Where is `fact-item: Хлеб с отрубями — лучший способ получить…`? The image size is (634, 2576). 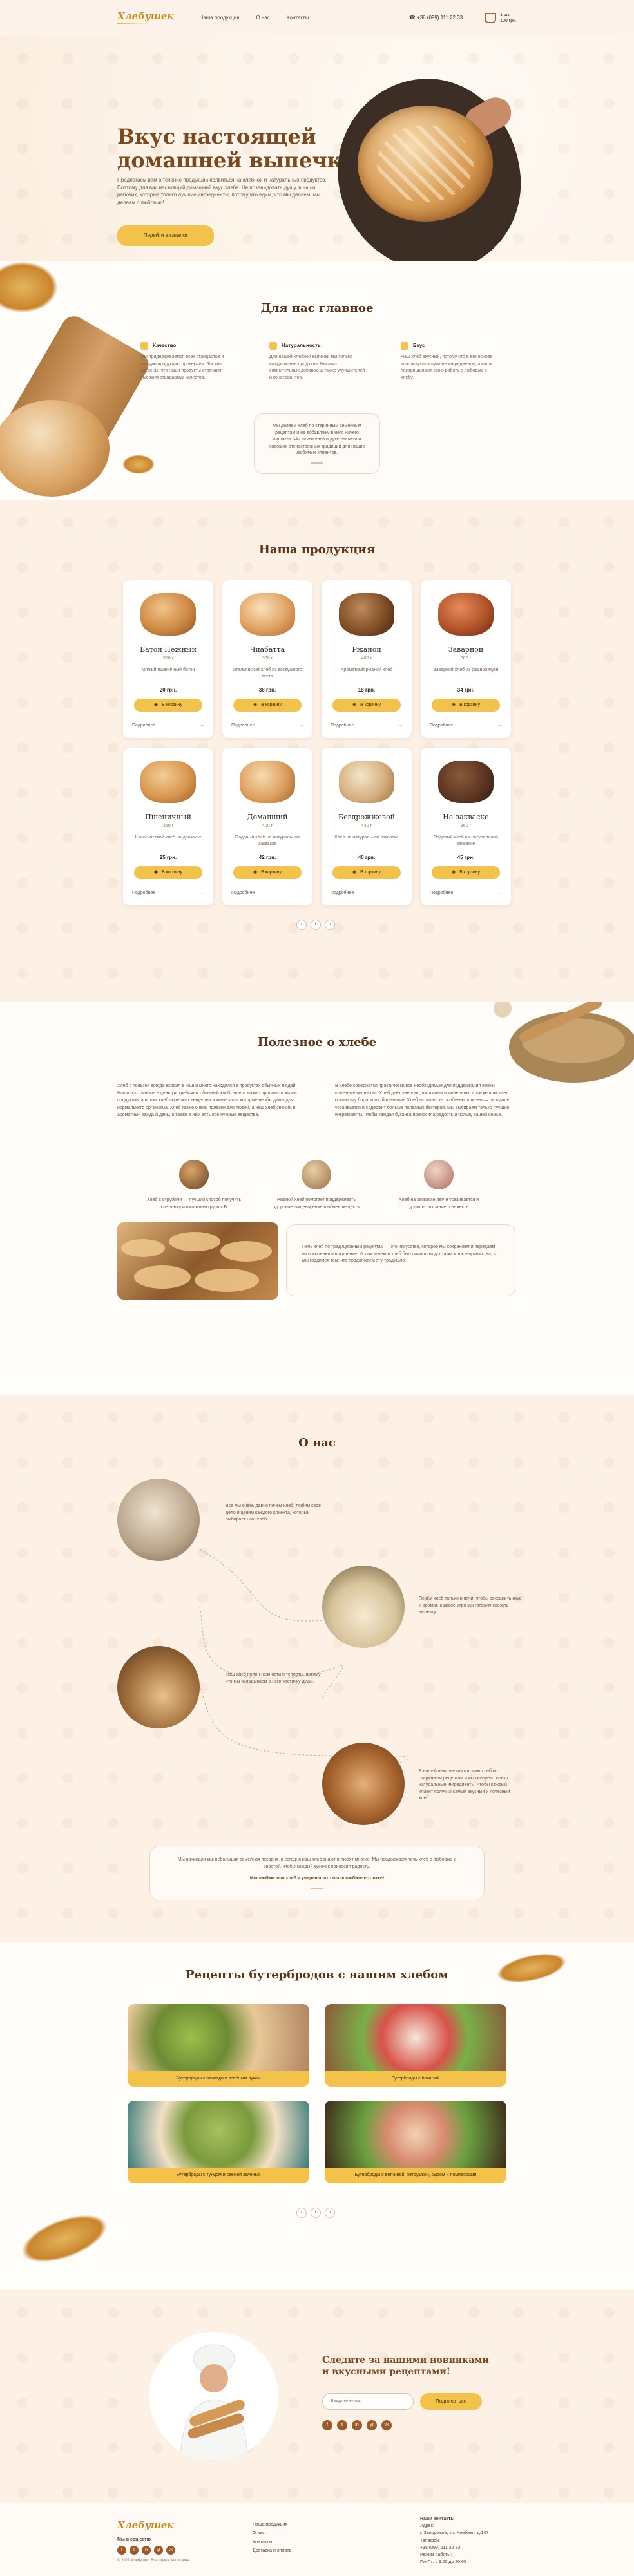
fact-item: Хлеб с отрубями — лучший способ получить… is located at coordinates (194, 1186).